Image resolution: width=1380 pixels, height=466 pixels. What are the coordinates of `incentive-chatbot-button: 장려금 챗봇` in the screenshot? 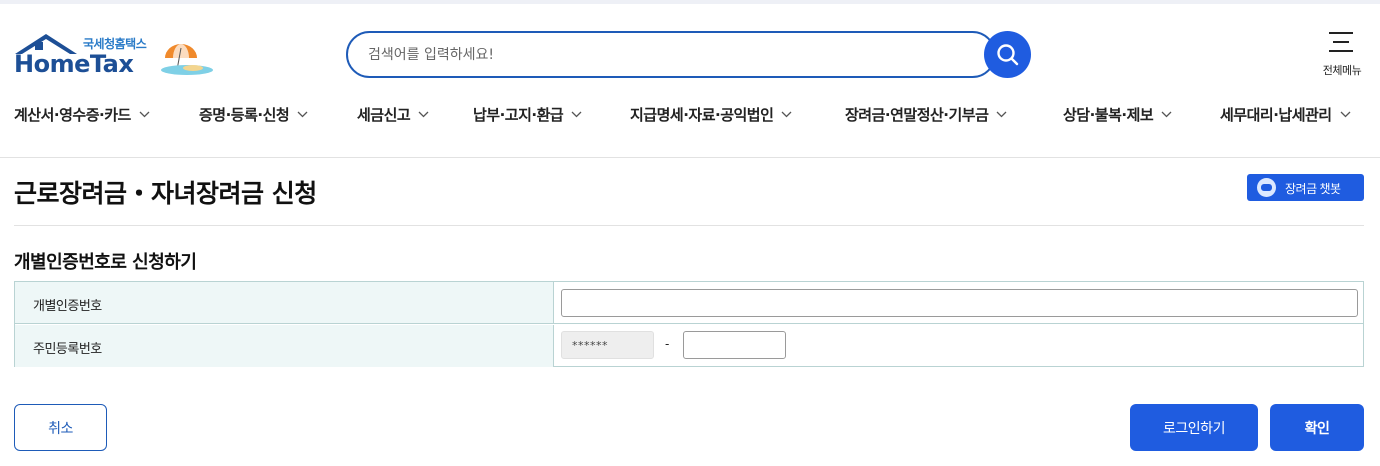 It's located at (1305, 187).